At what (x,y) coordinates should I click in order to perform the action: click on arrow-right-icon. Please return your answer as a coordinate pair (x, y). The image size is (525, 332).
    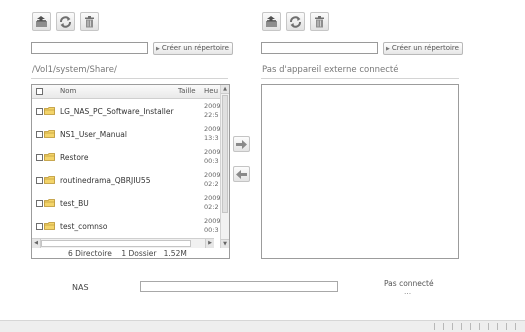
    Looking at the image, I should click on (241, 144).